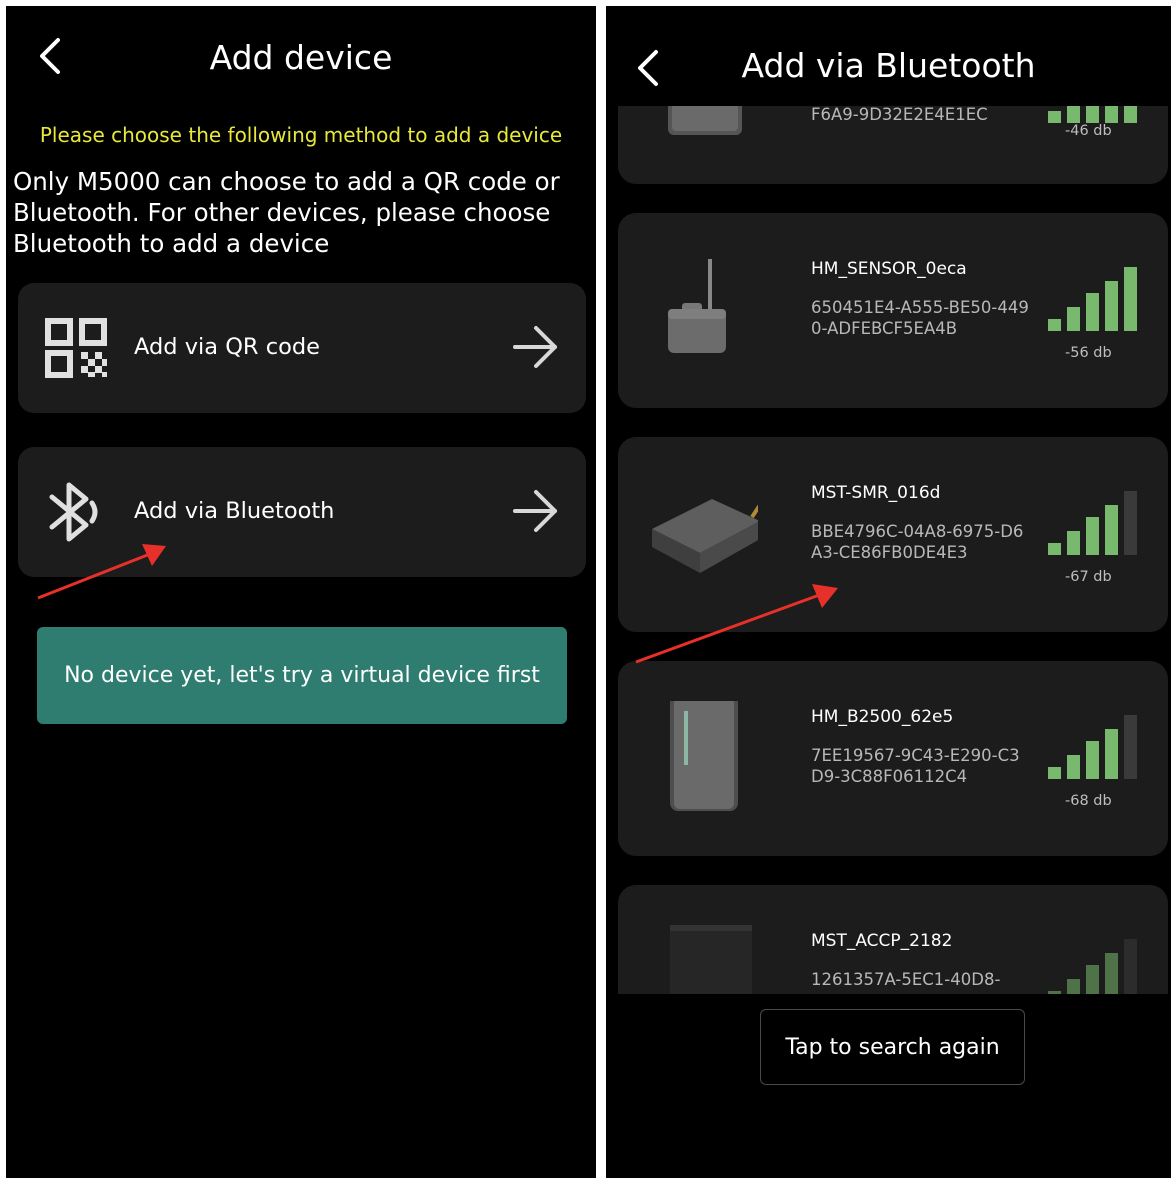 This screenshot has height=1178, width=1171. Describe the element at coordinates (888, 65) in the screenshot. I see `page-title: Add via Bluetooth` at that location.